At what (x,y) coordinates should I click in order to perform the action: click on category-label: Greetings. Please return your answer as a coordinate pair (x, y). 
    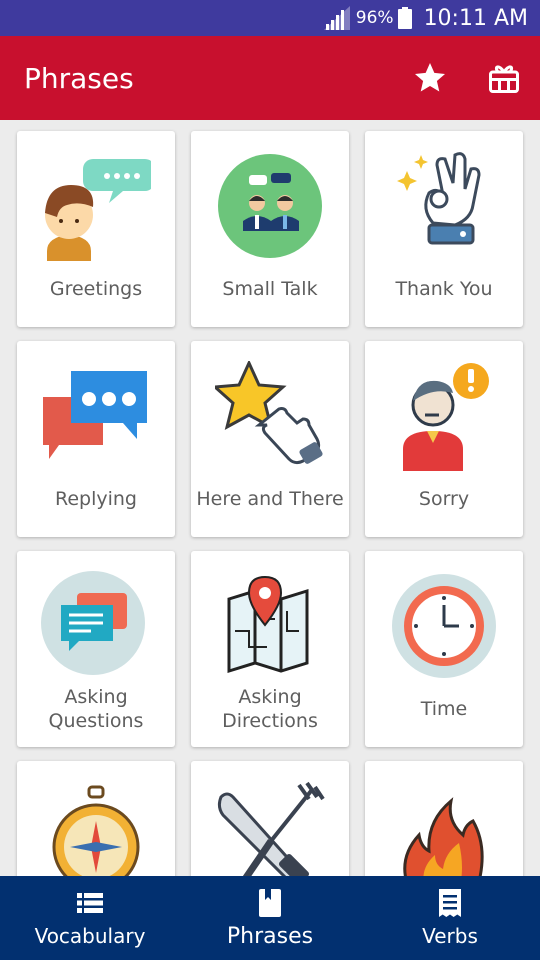
    Looking at the image, I should click on (96, 289).